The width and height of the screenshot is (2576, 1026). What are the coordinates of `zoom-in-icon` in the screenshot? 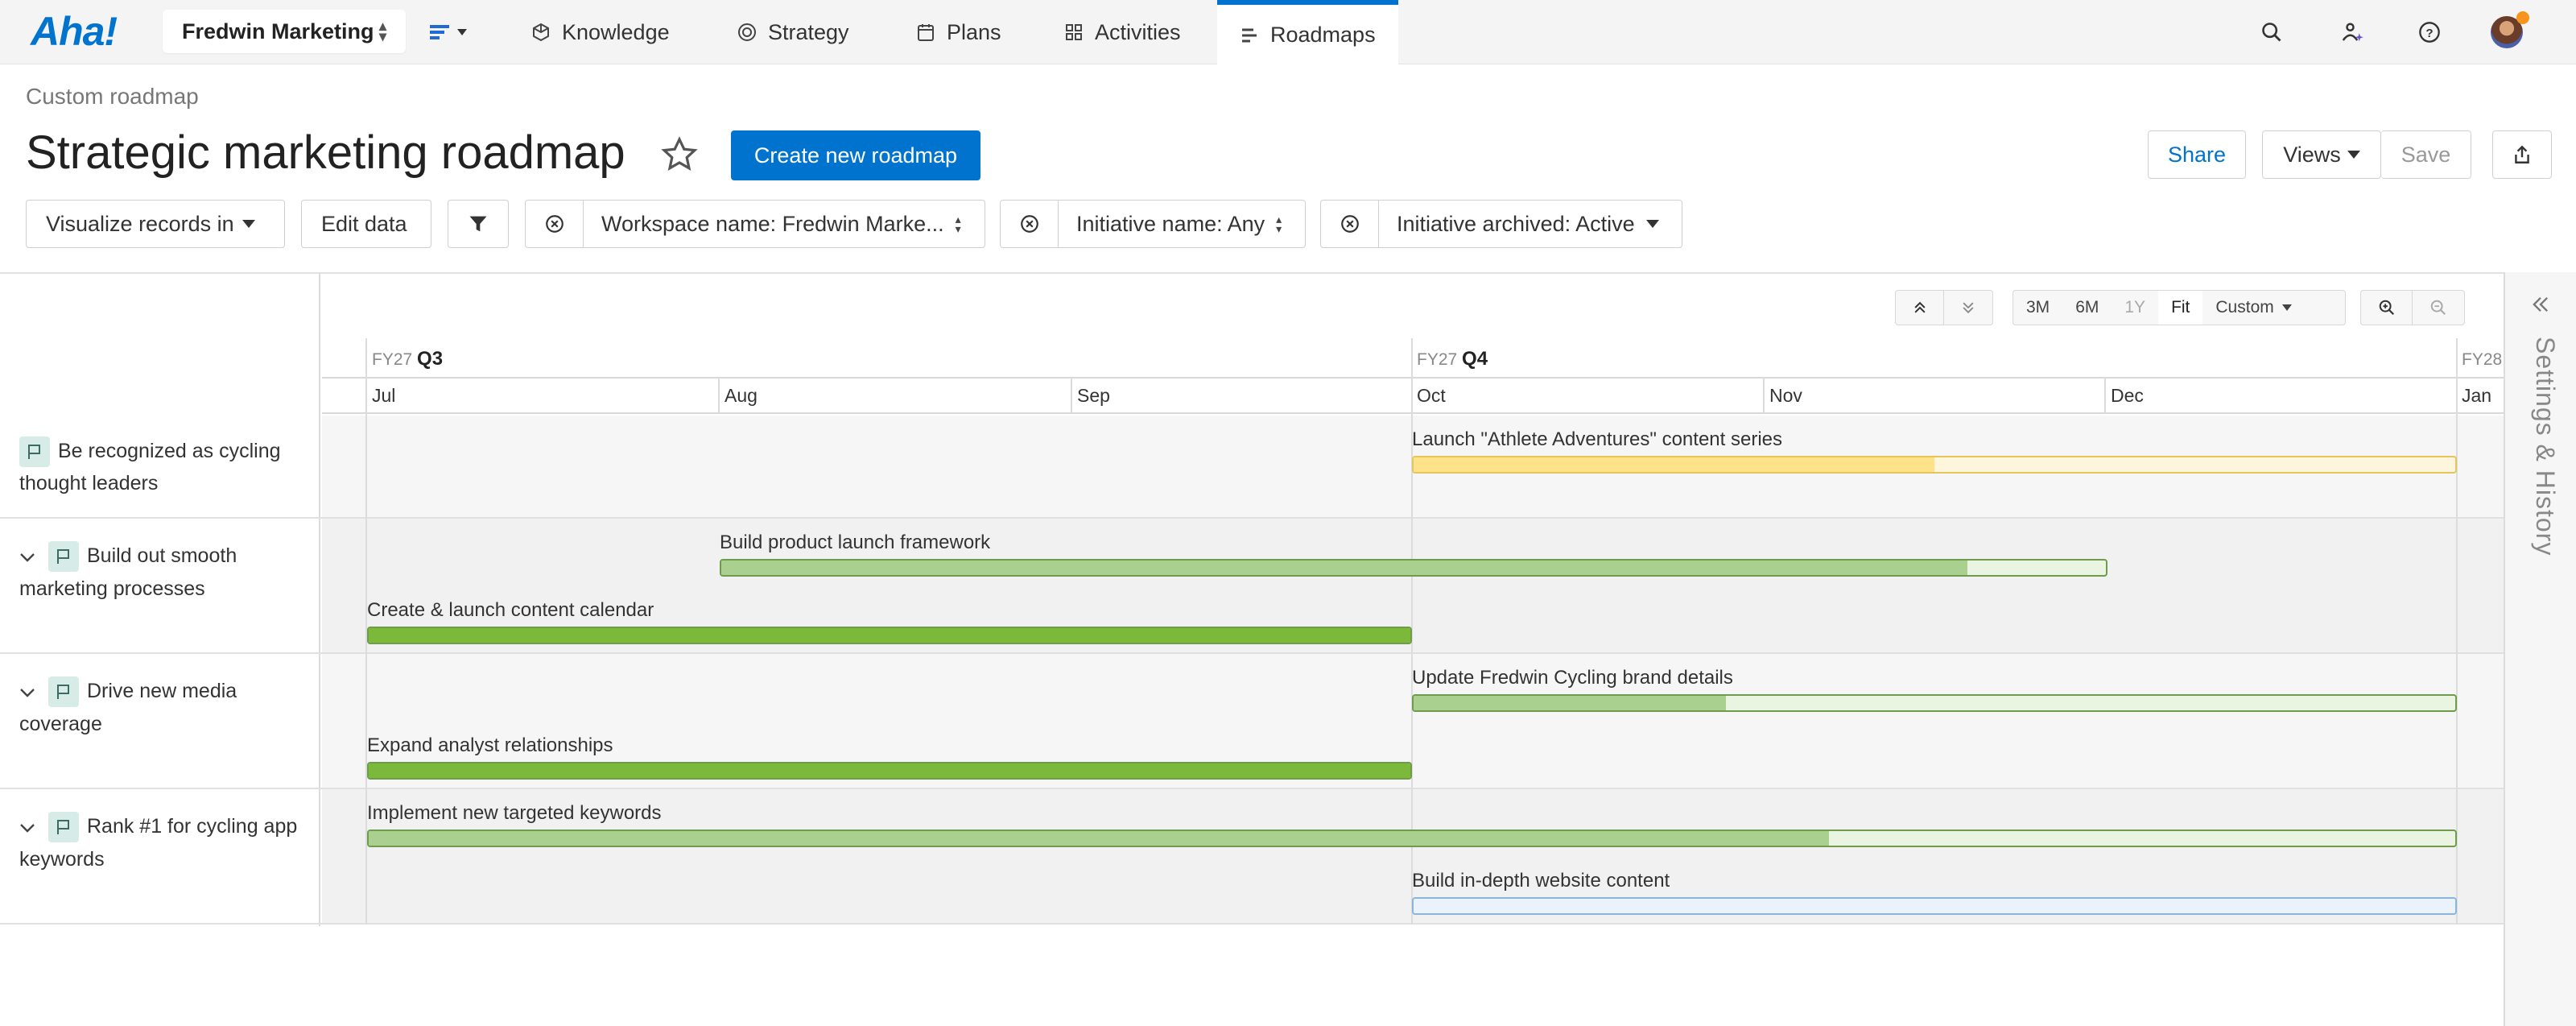 It's located at (2386, 308).